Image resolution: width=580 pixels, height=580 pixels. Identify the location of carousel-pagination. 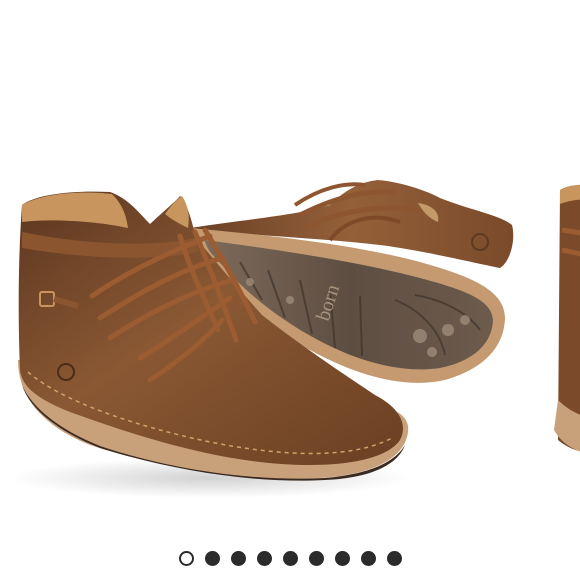
(290, 558).